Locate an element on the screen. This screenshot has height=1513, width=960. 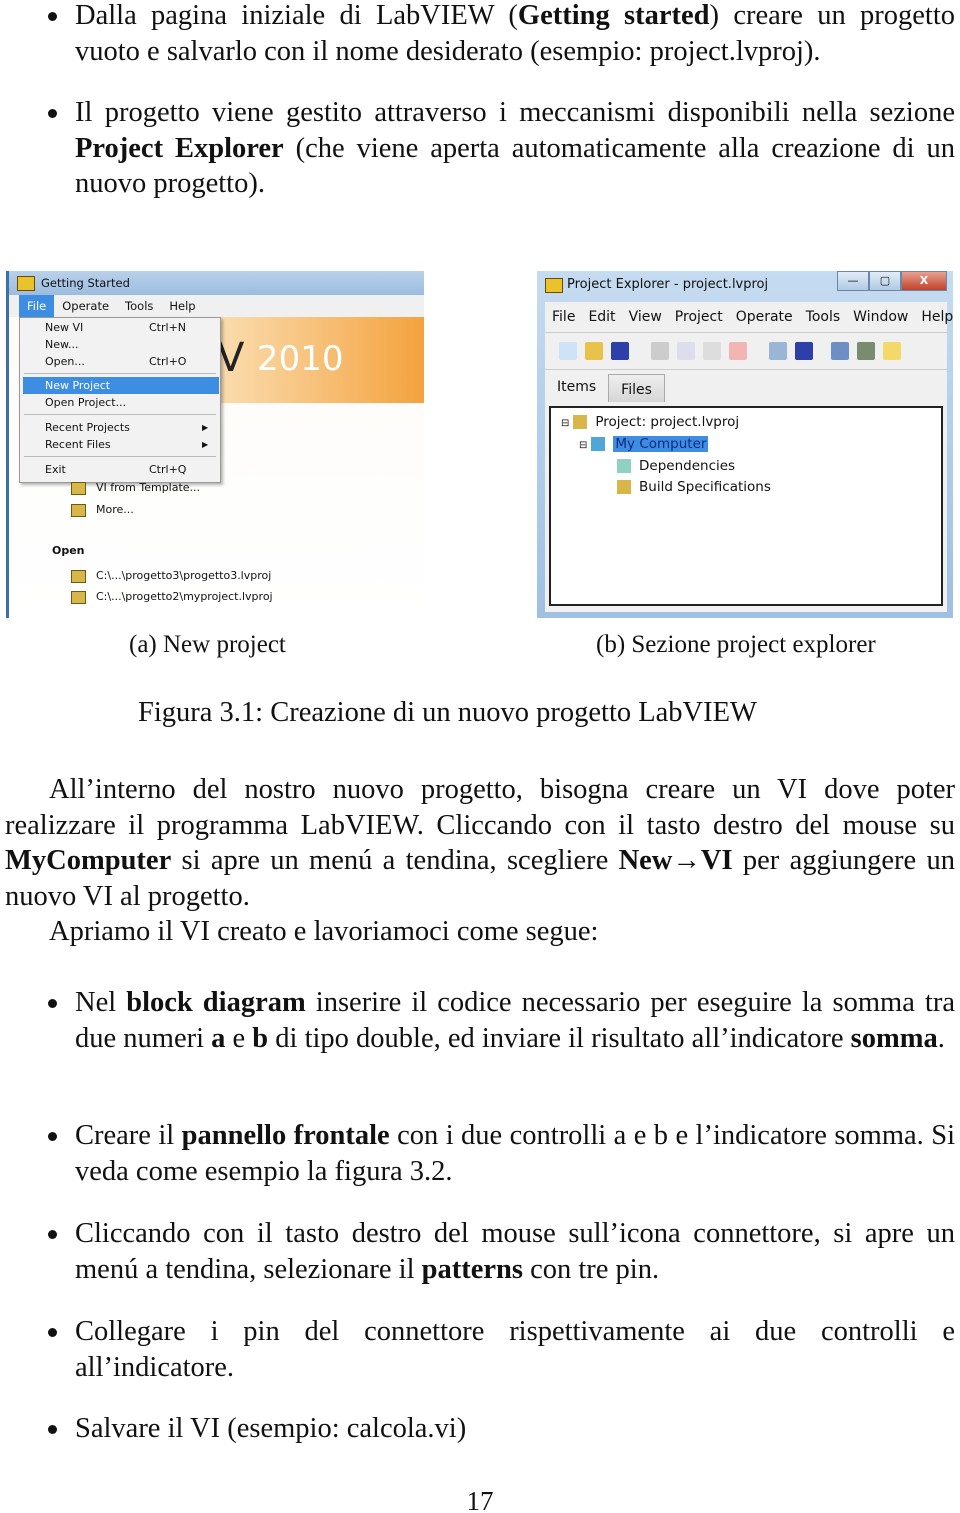
tree-node-dependencies: Dependencies is located at coordinates (676, 466).